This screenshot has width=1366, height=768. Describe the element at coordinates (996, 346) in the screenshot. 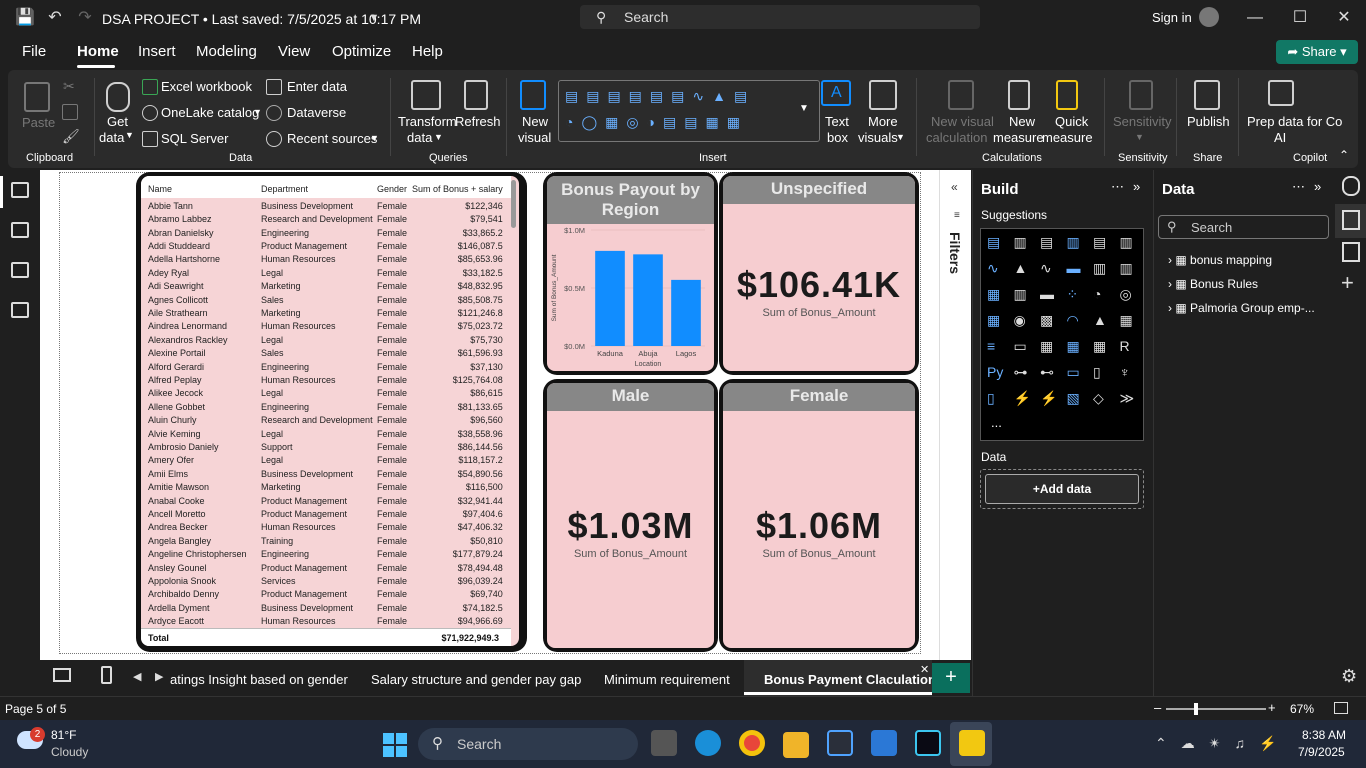

I see `card-icon: ≡` at that location.